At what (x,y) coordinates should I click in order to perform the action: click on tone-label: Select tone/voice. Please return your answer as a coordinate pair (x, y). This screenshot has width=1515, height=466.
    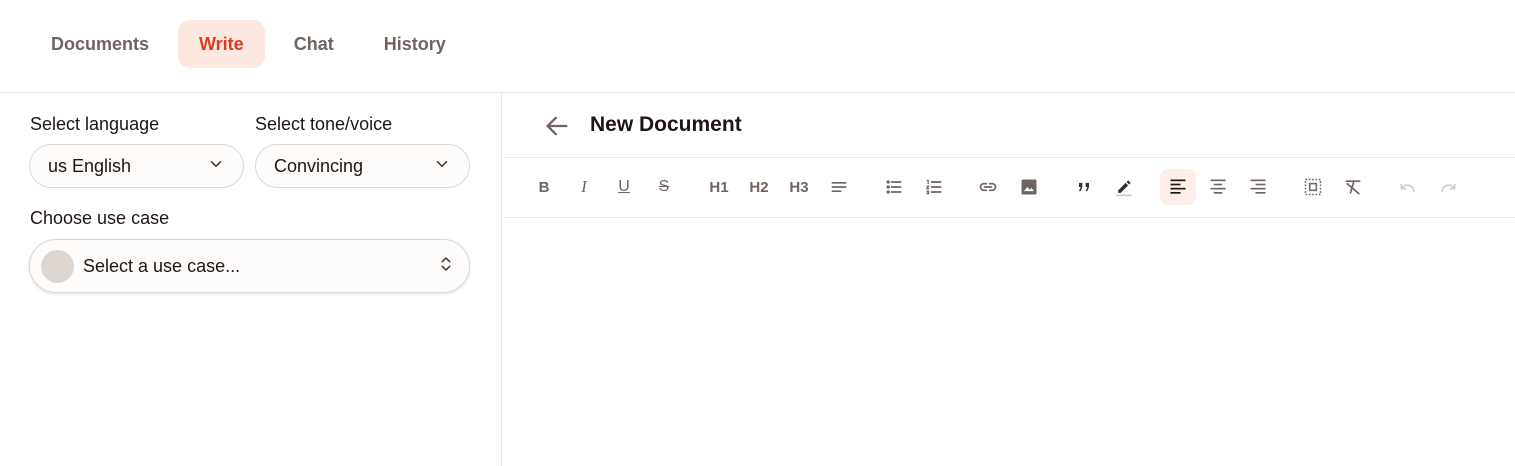
    Looking at the image, I should click on (324, 124).